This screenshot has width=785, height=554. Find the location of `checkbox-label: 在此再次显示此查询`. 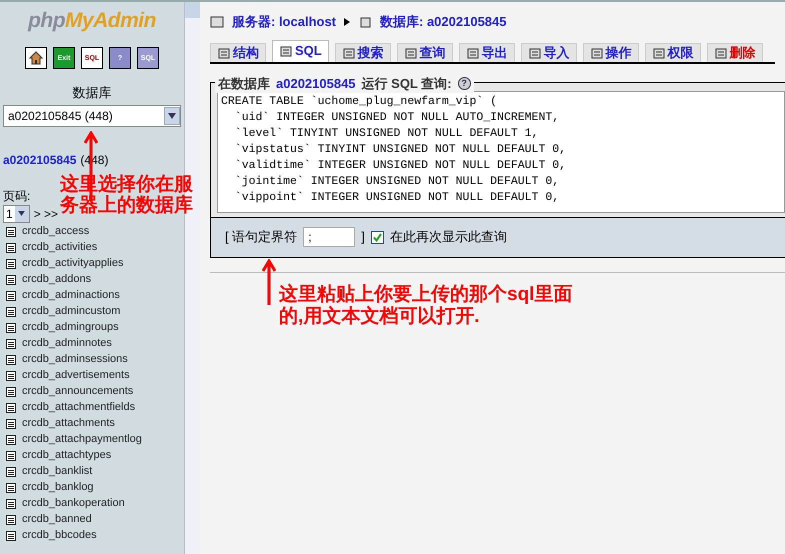

checkbox-label: 在此再次显示此查询 is located at coordinates (448, 237).